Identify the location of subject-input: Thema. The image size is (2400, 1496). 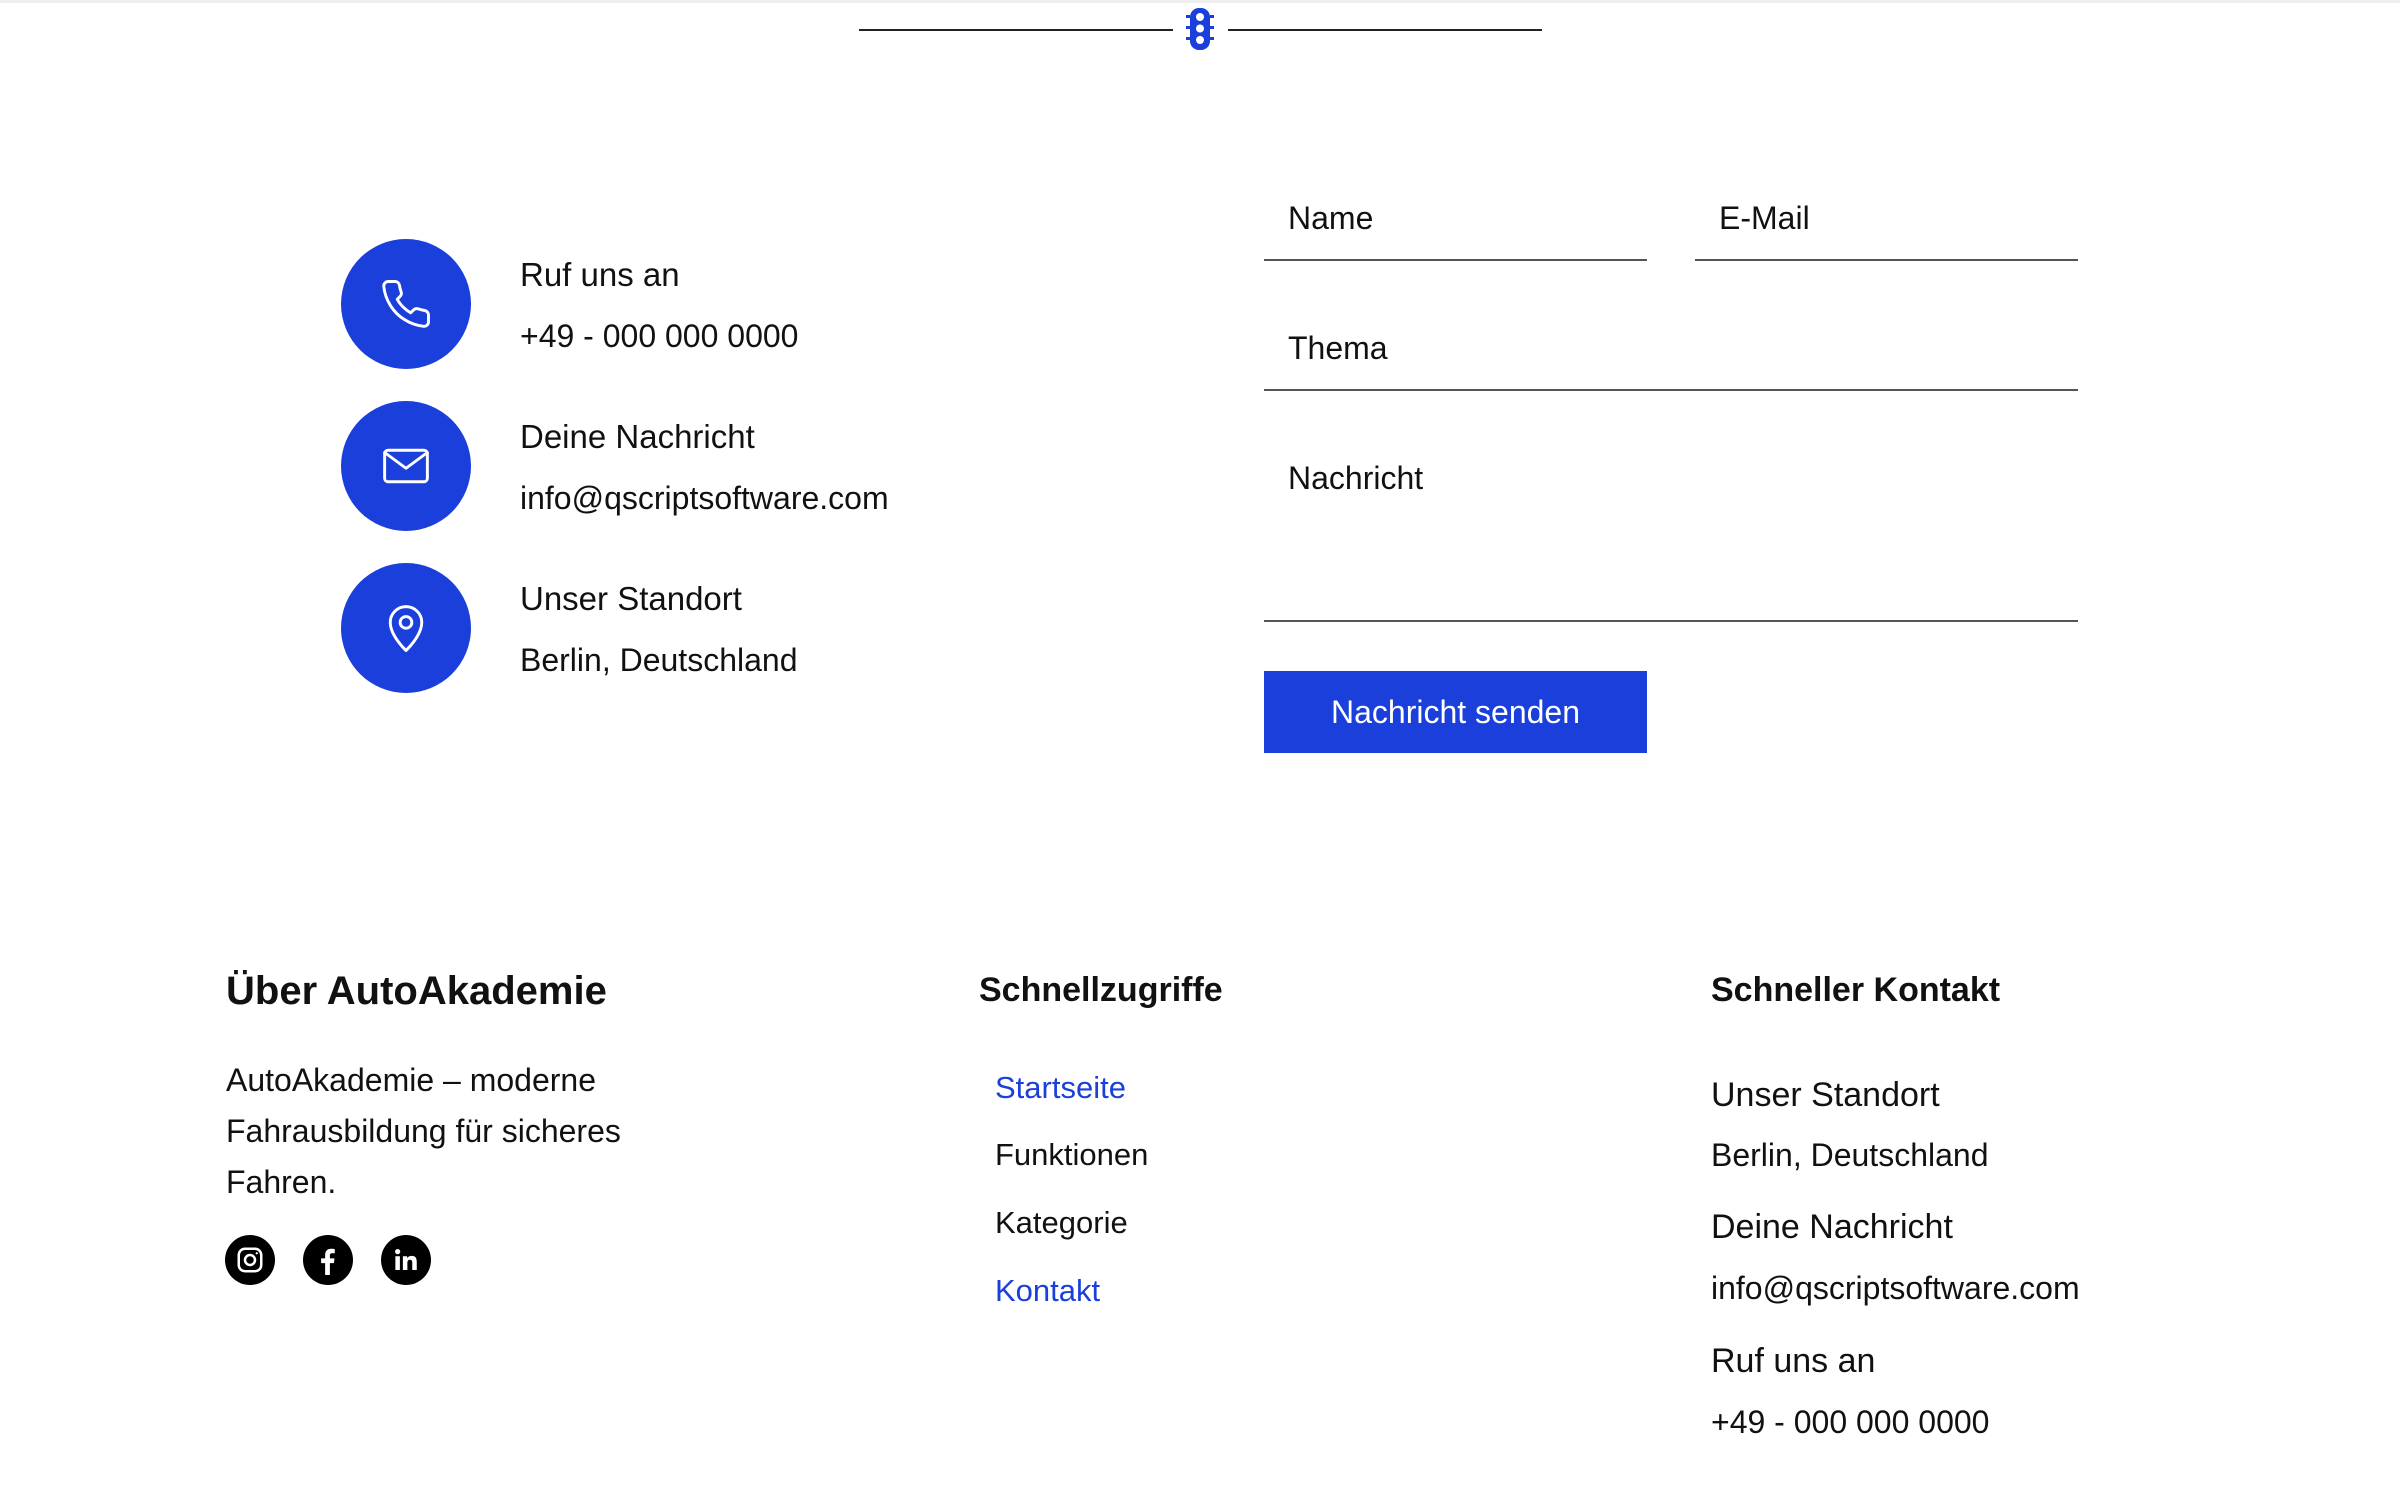
(1671, 350).